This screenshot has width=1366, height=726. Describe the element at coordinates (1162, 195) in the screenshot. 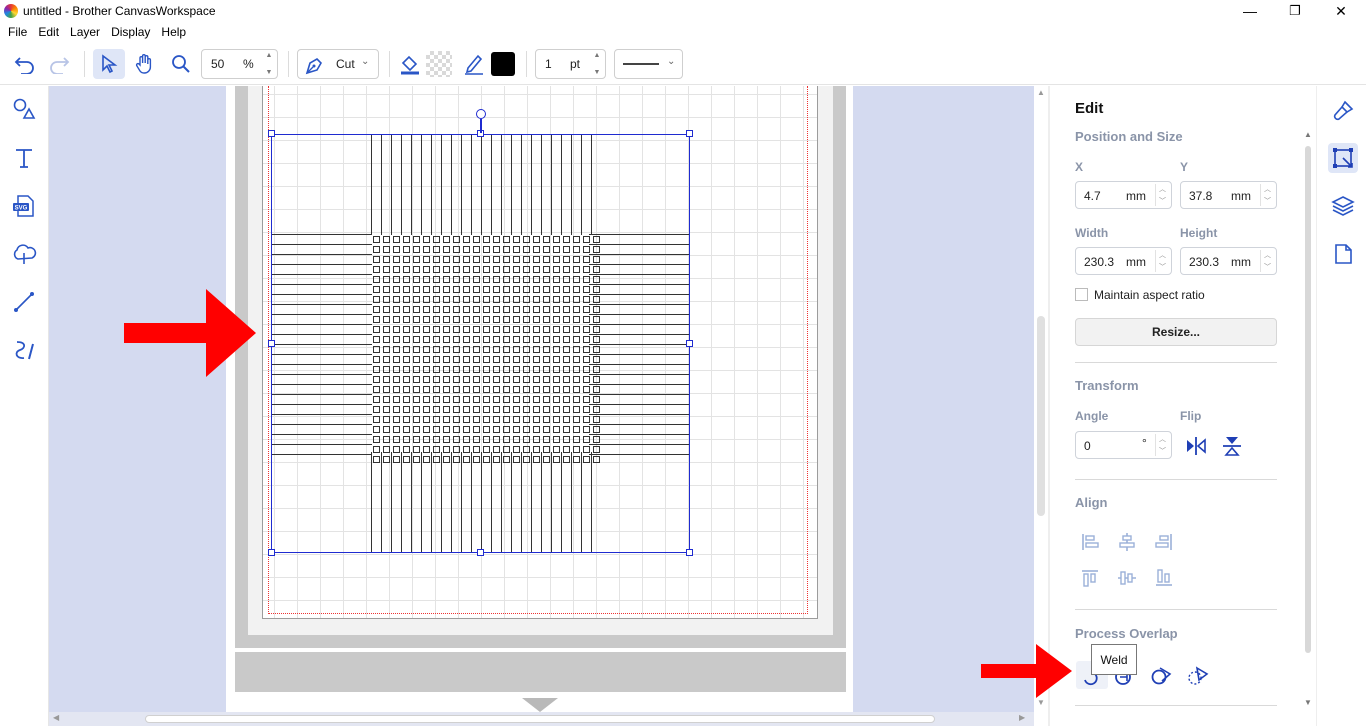

I see `x-stepper: ︿ ﹀` at that location.